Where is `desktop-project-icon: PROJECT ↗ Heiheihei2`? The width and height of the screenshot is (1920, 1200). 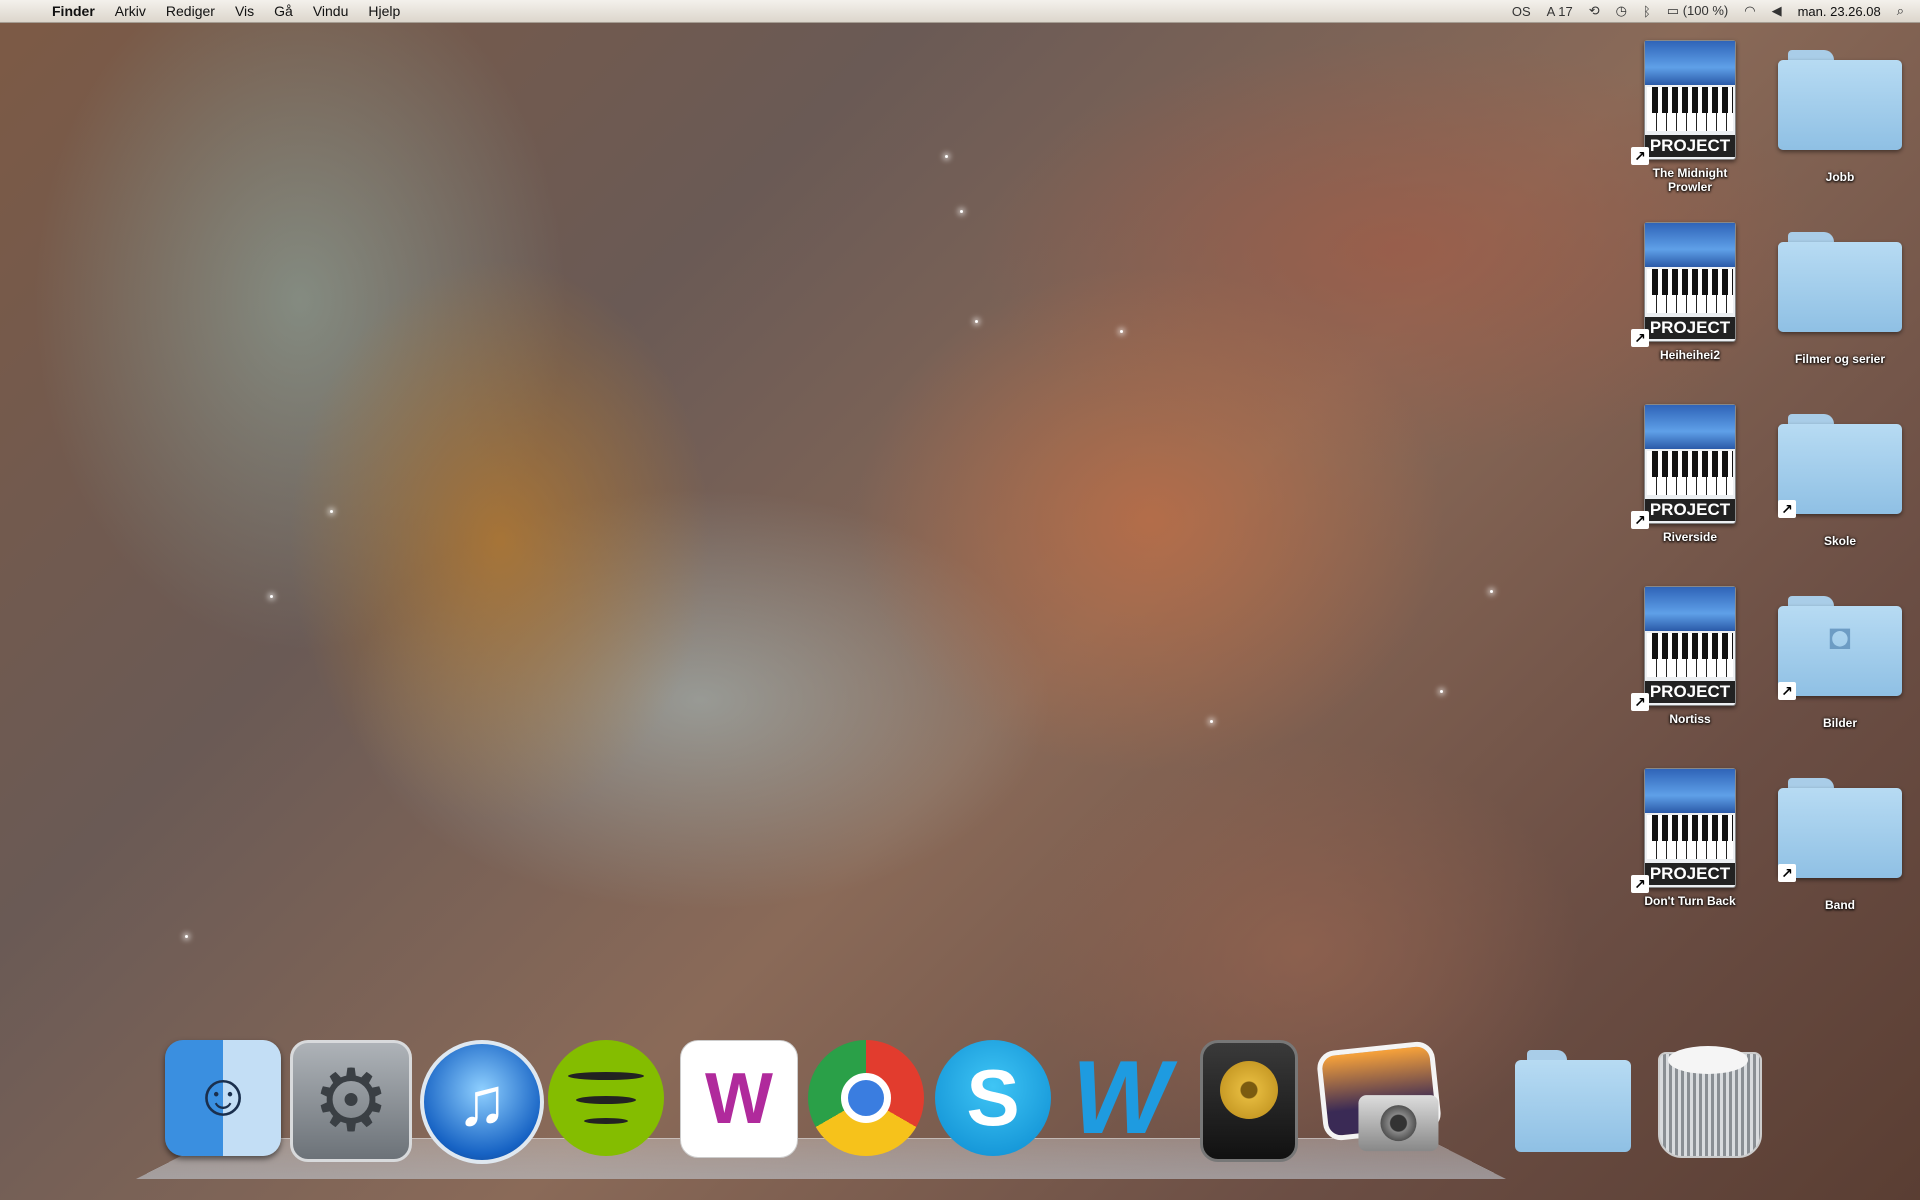 desktop-project-icon: PROJECT ↗ Heiheihei2 is located at coordinates (1690, 292).